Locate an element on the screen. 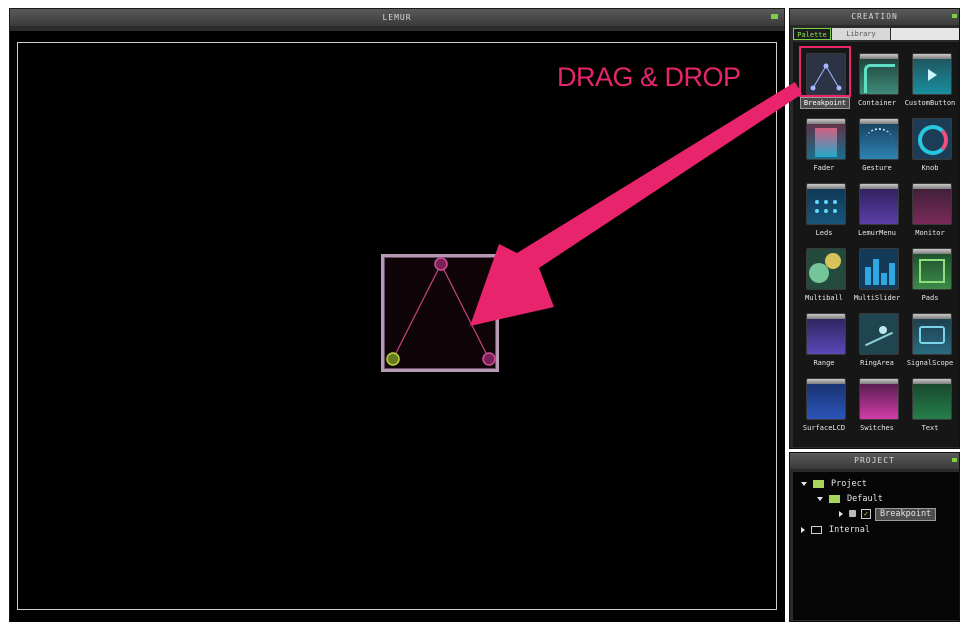 This screenshot has width=960, height=626. palette-item-container: Container is located at coordinates (877, 78).